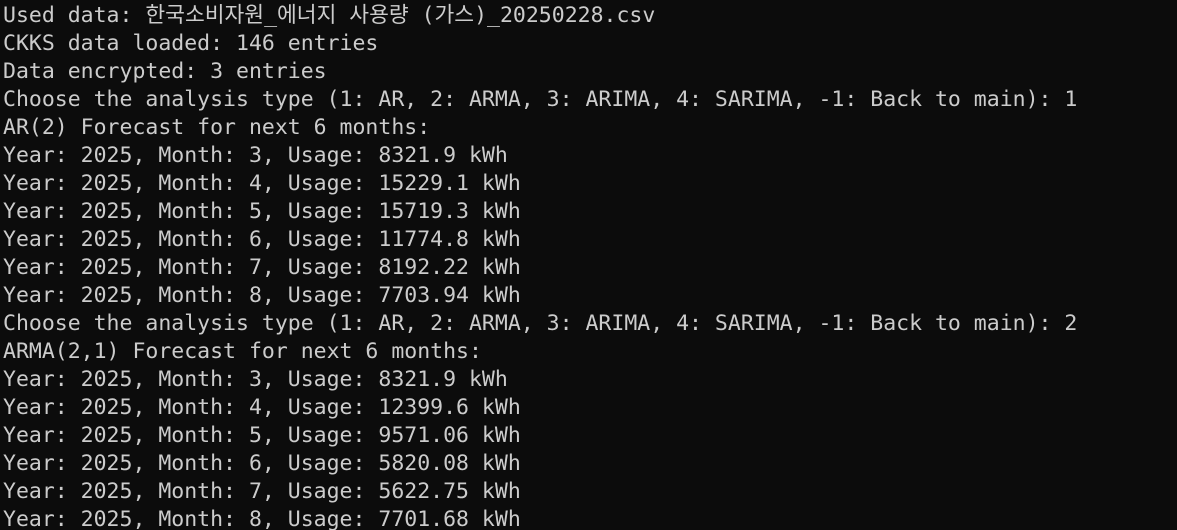  Describe the element at coordinates (262, 463) in the screenshot. I see `arma-forecast-row: Year: 2025, Month: 6, Usage: 5820.08 kWh` at that location.